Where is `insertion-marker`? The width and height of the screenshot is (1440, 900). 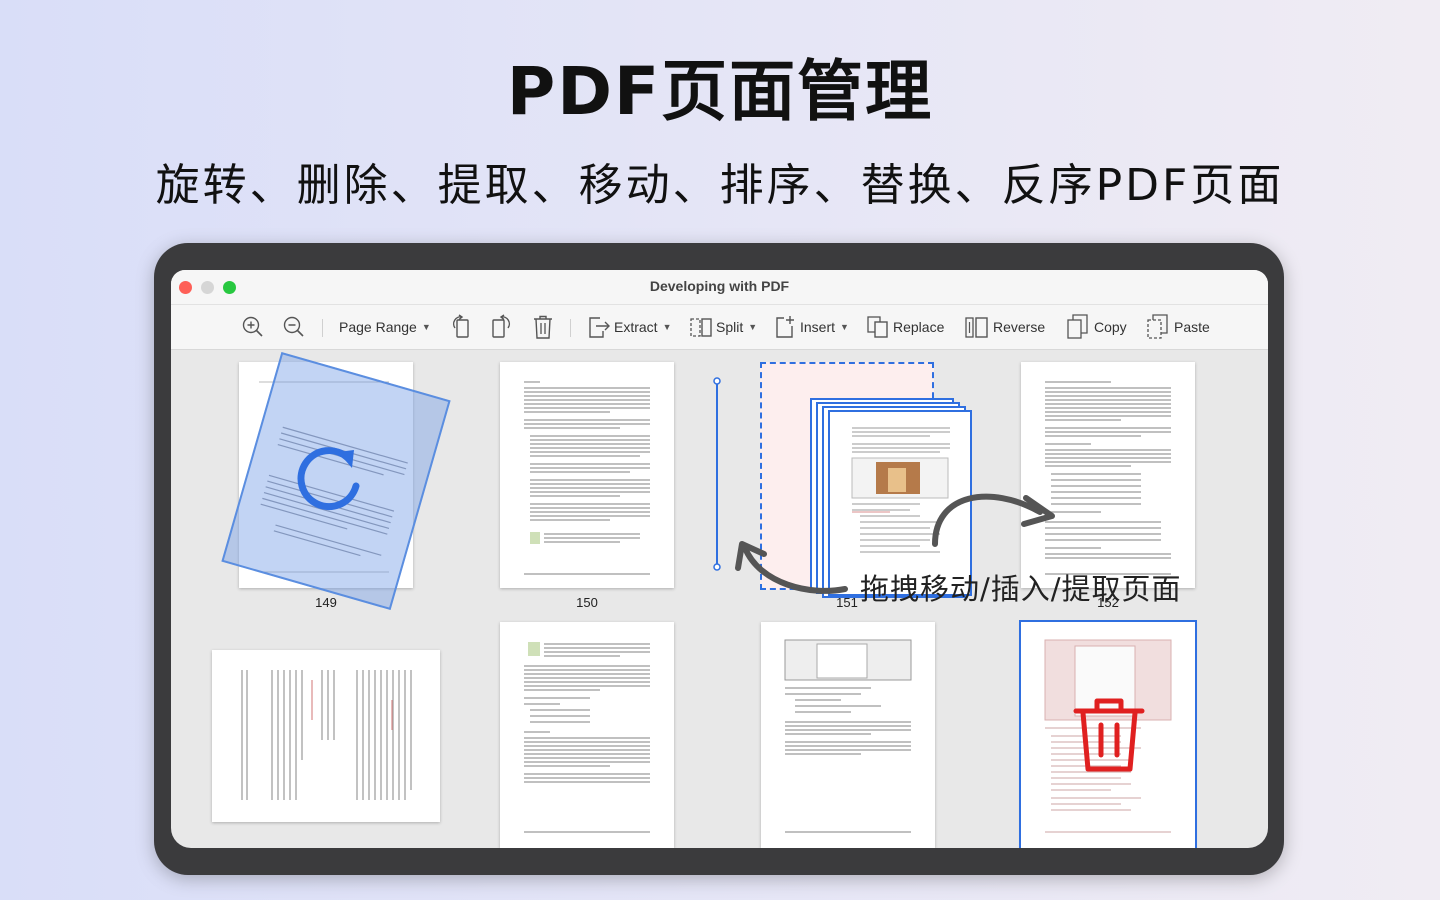 insertion-marker is located at coordinates (717, 474).